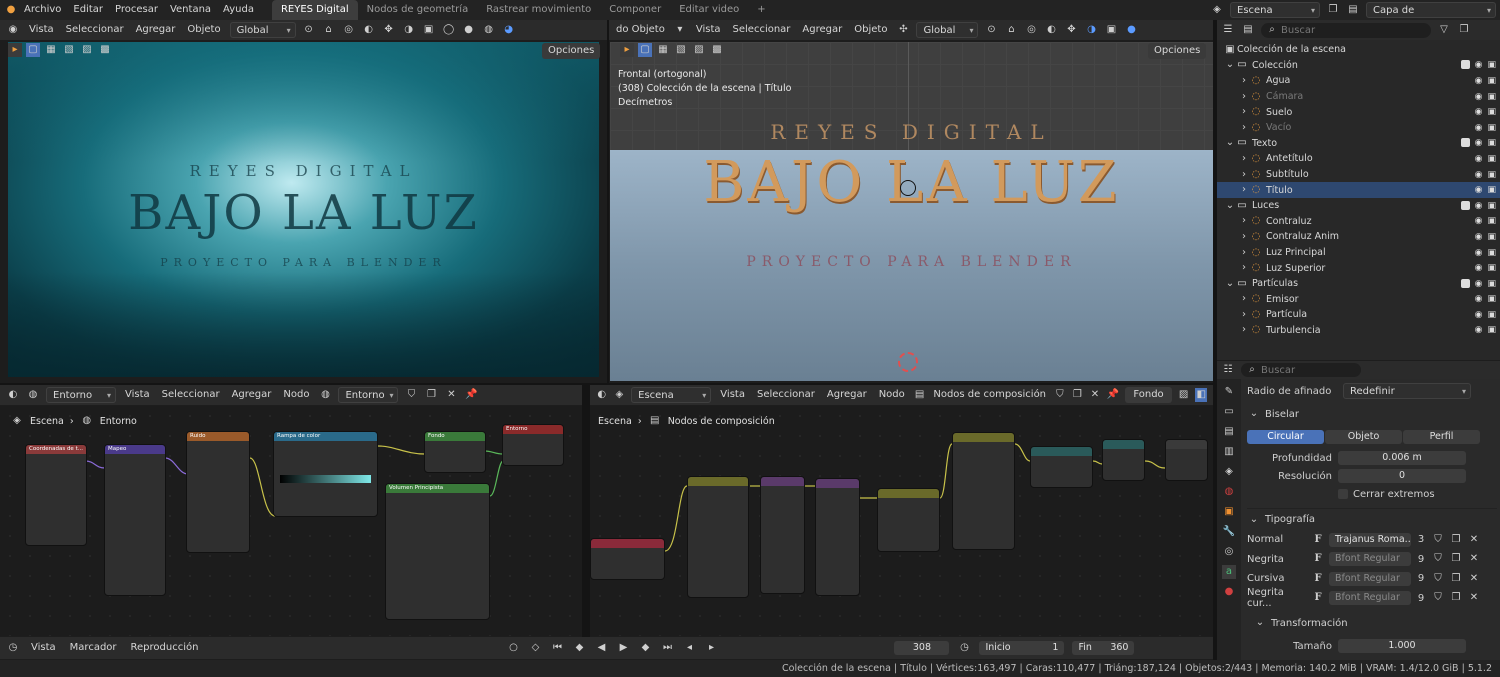  I want to click on viewport-right-orientation: Global, so click(947, 30).